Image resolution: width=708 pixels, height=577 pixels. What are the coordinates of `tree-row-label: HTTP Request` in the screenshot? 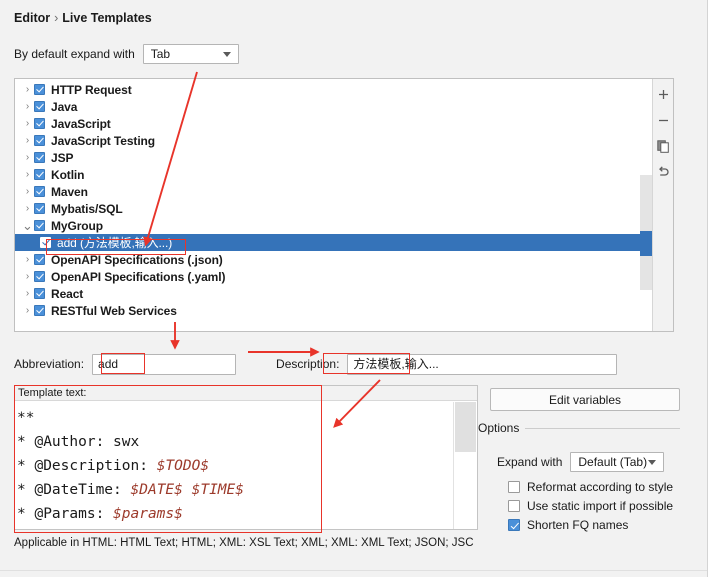 It's located at (91, 89).